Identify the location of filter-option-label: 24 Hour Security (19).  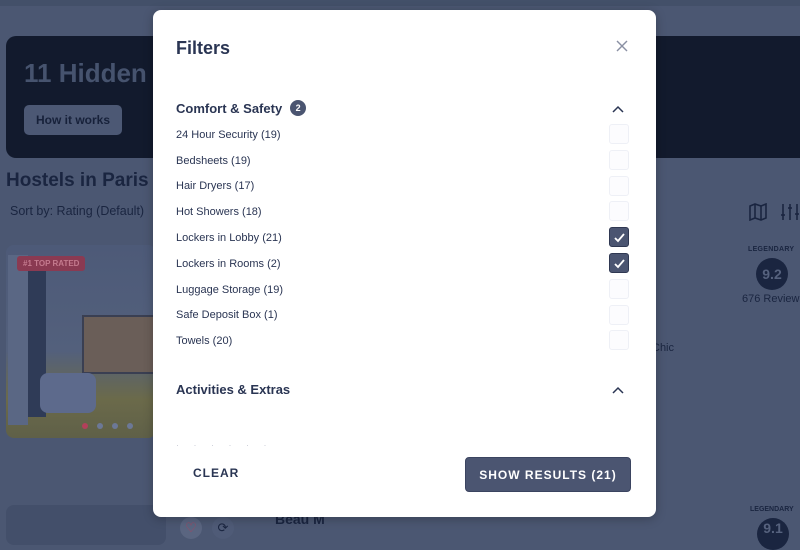
(228, 134).